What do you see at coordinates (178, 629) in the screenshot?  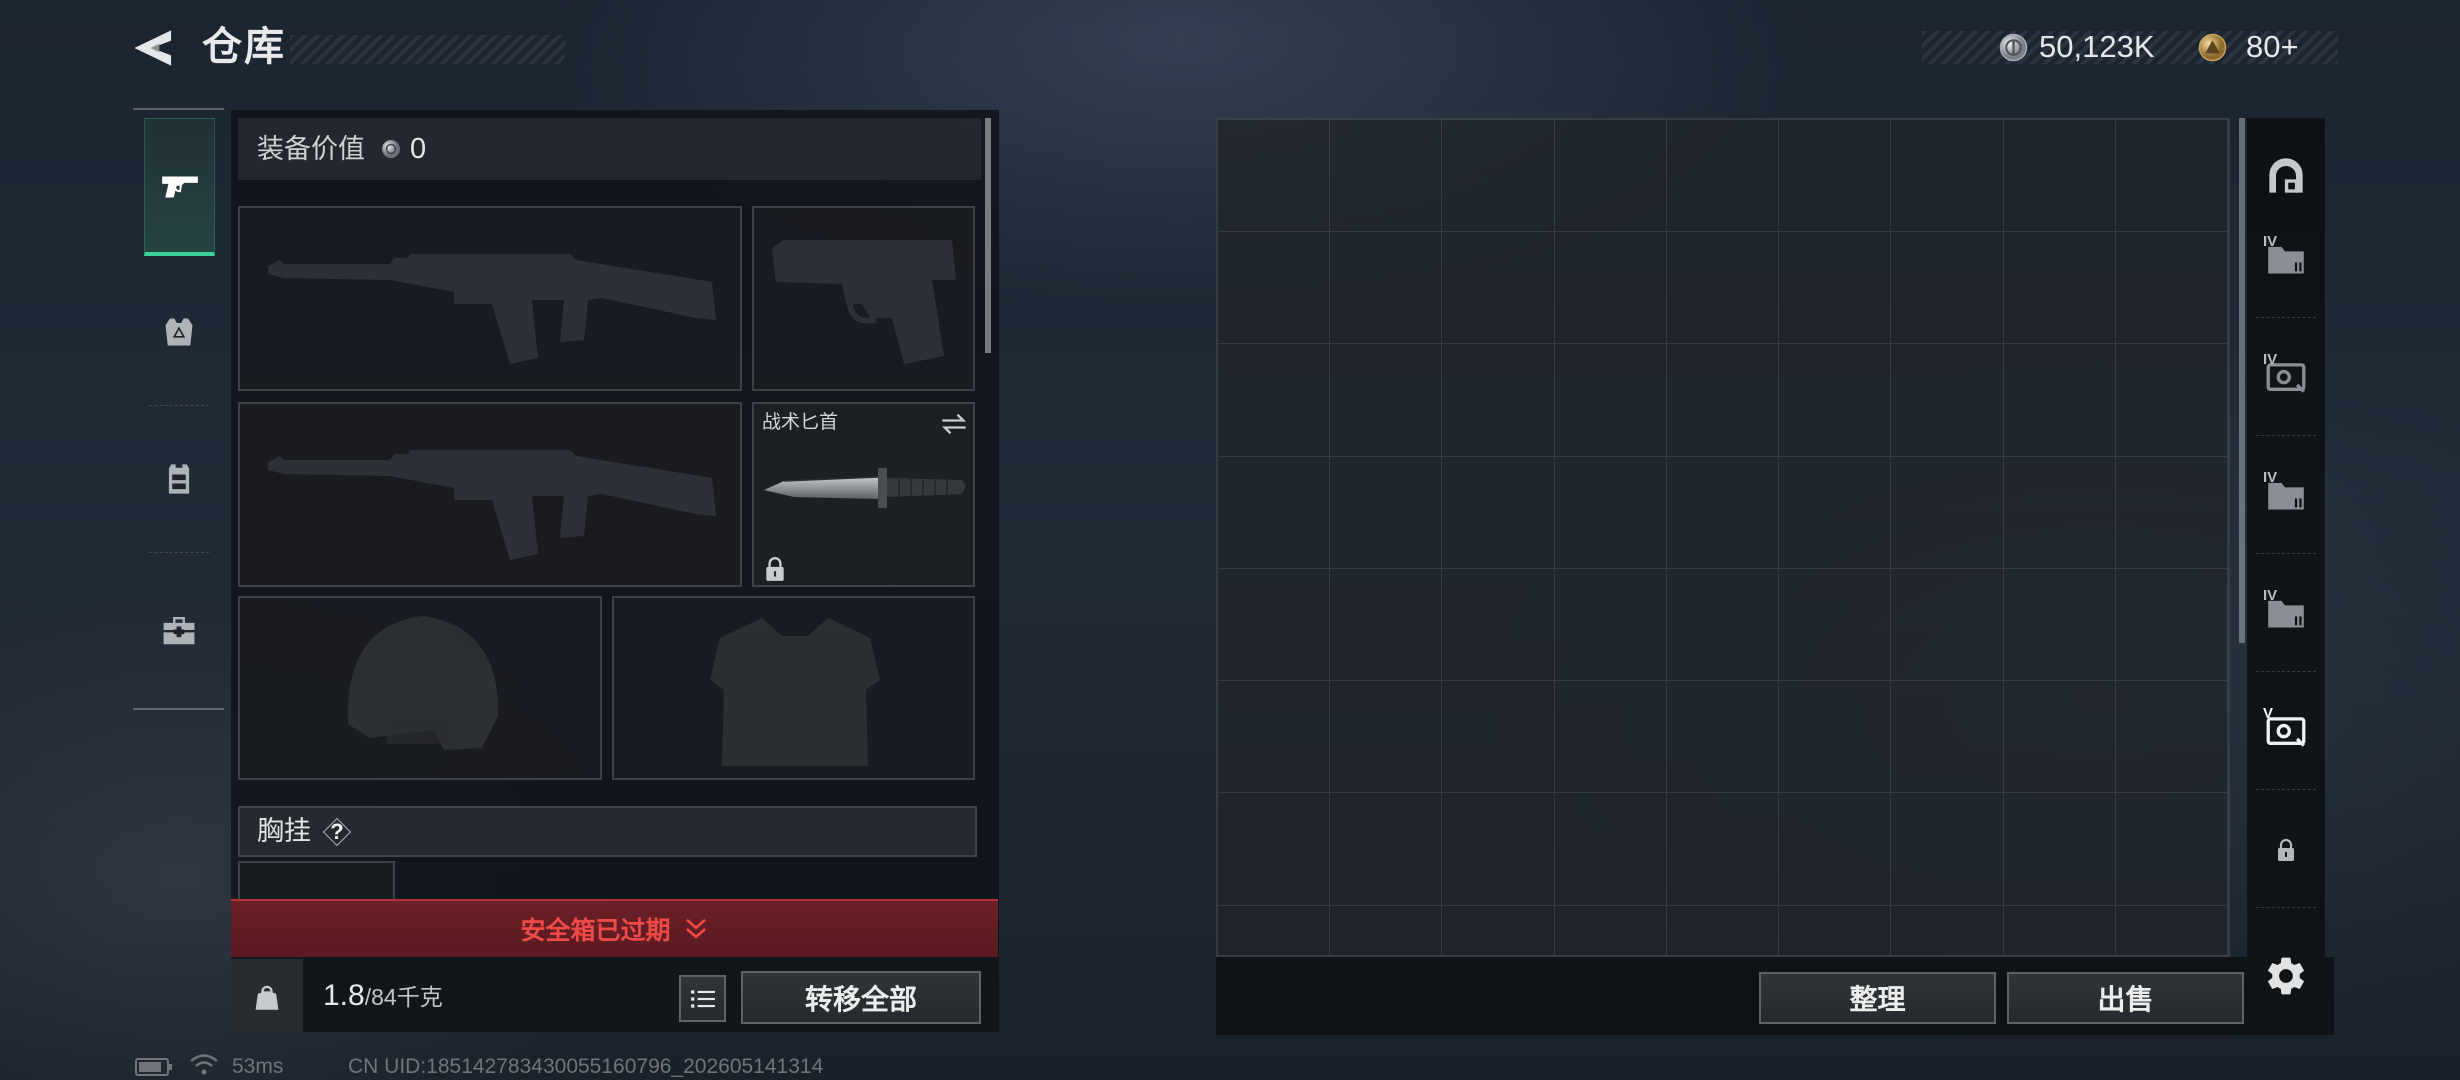 I see `sidebar-tab-toolbox` at bounding box center [178, 629].